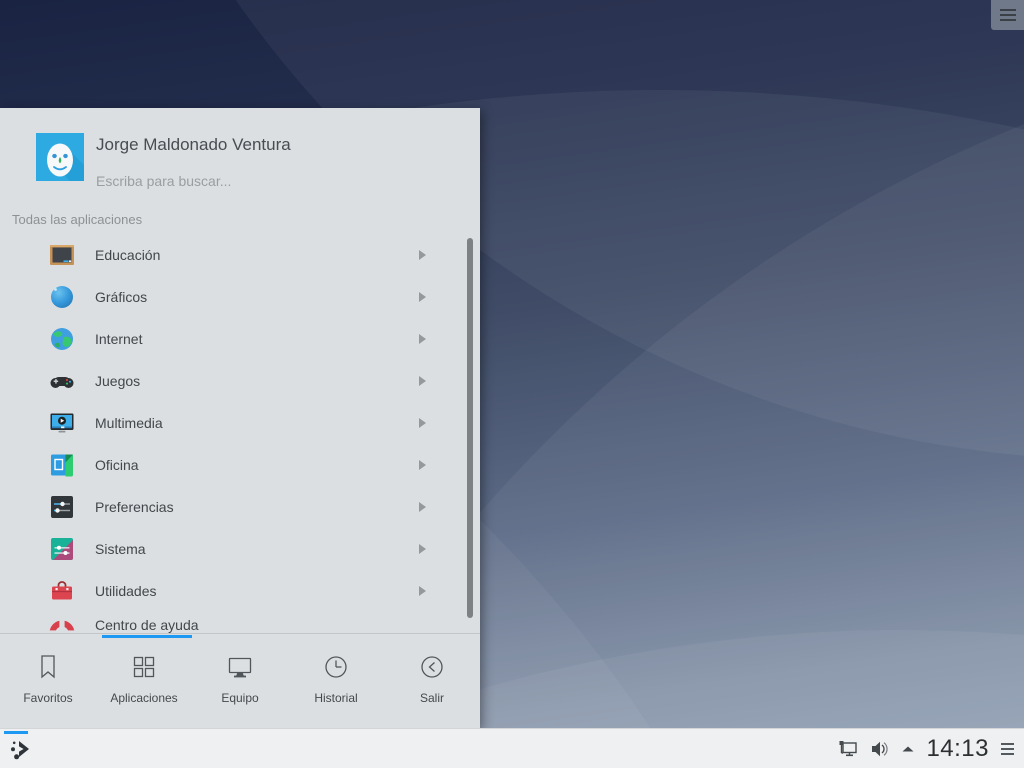 This screenshot has height=768, width=1024. What do you see at coordinates (336, 683) in the screenshot?
I see `tab-historial: Historial` at bounding box center [336, 683].